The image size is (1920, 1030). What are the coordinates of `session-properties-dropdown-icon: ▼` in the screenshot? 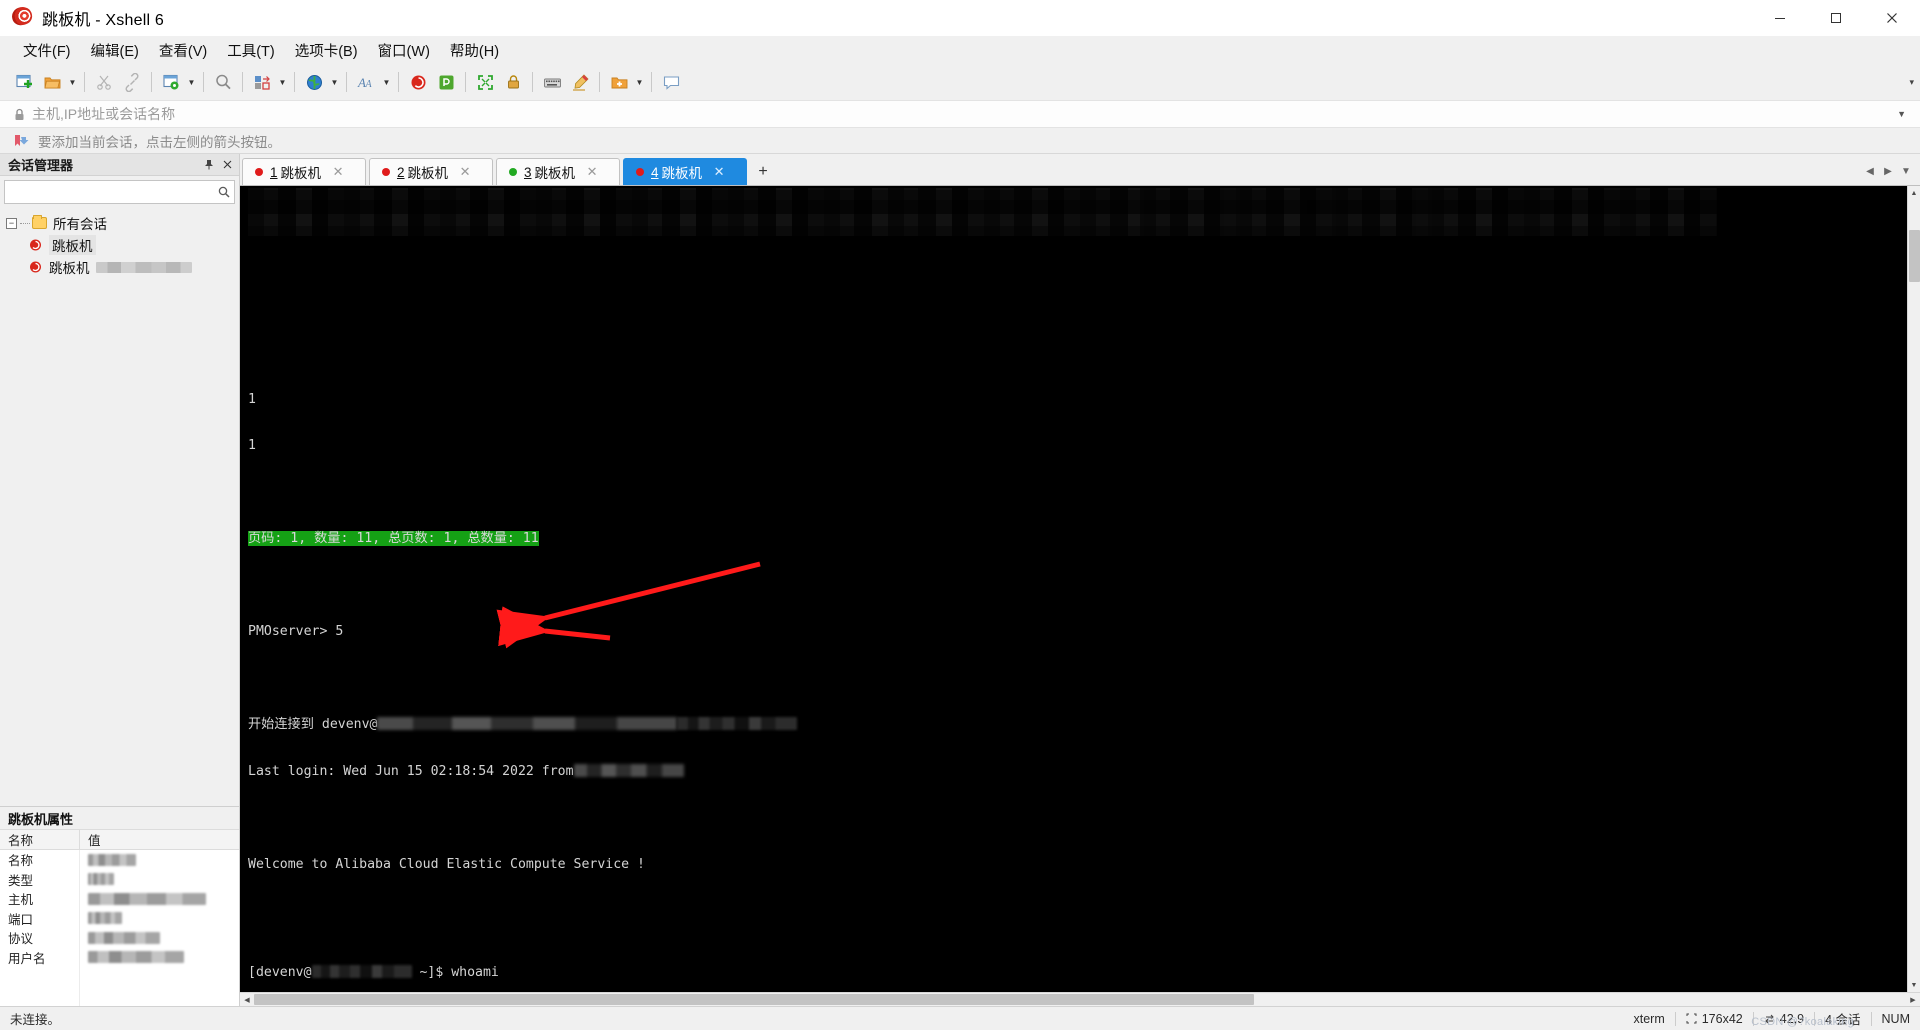 It's located at (191, 82).